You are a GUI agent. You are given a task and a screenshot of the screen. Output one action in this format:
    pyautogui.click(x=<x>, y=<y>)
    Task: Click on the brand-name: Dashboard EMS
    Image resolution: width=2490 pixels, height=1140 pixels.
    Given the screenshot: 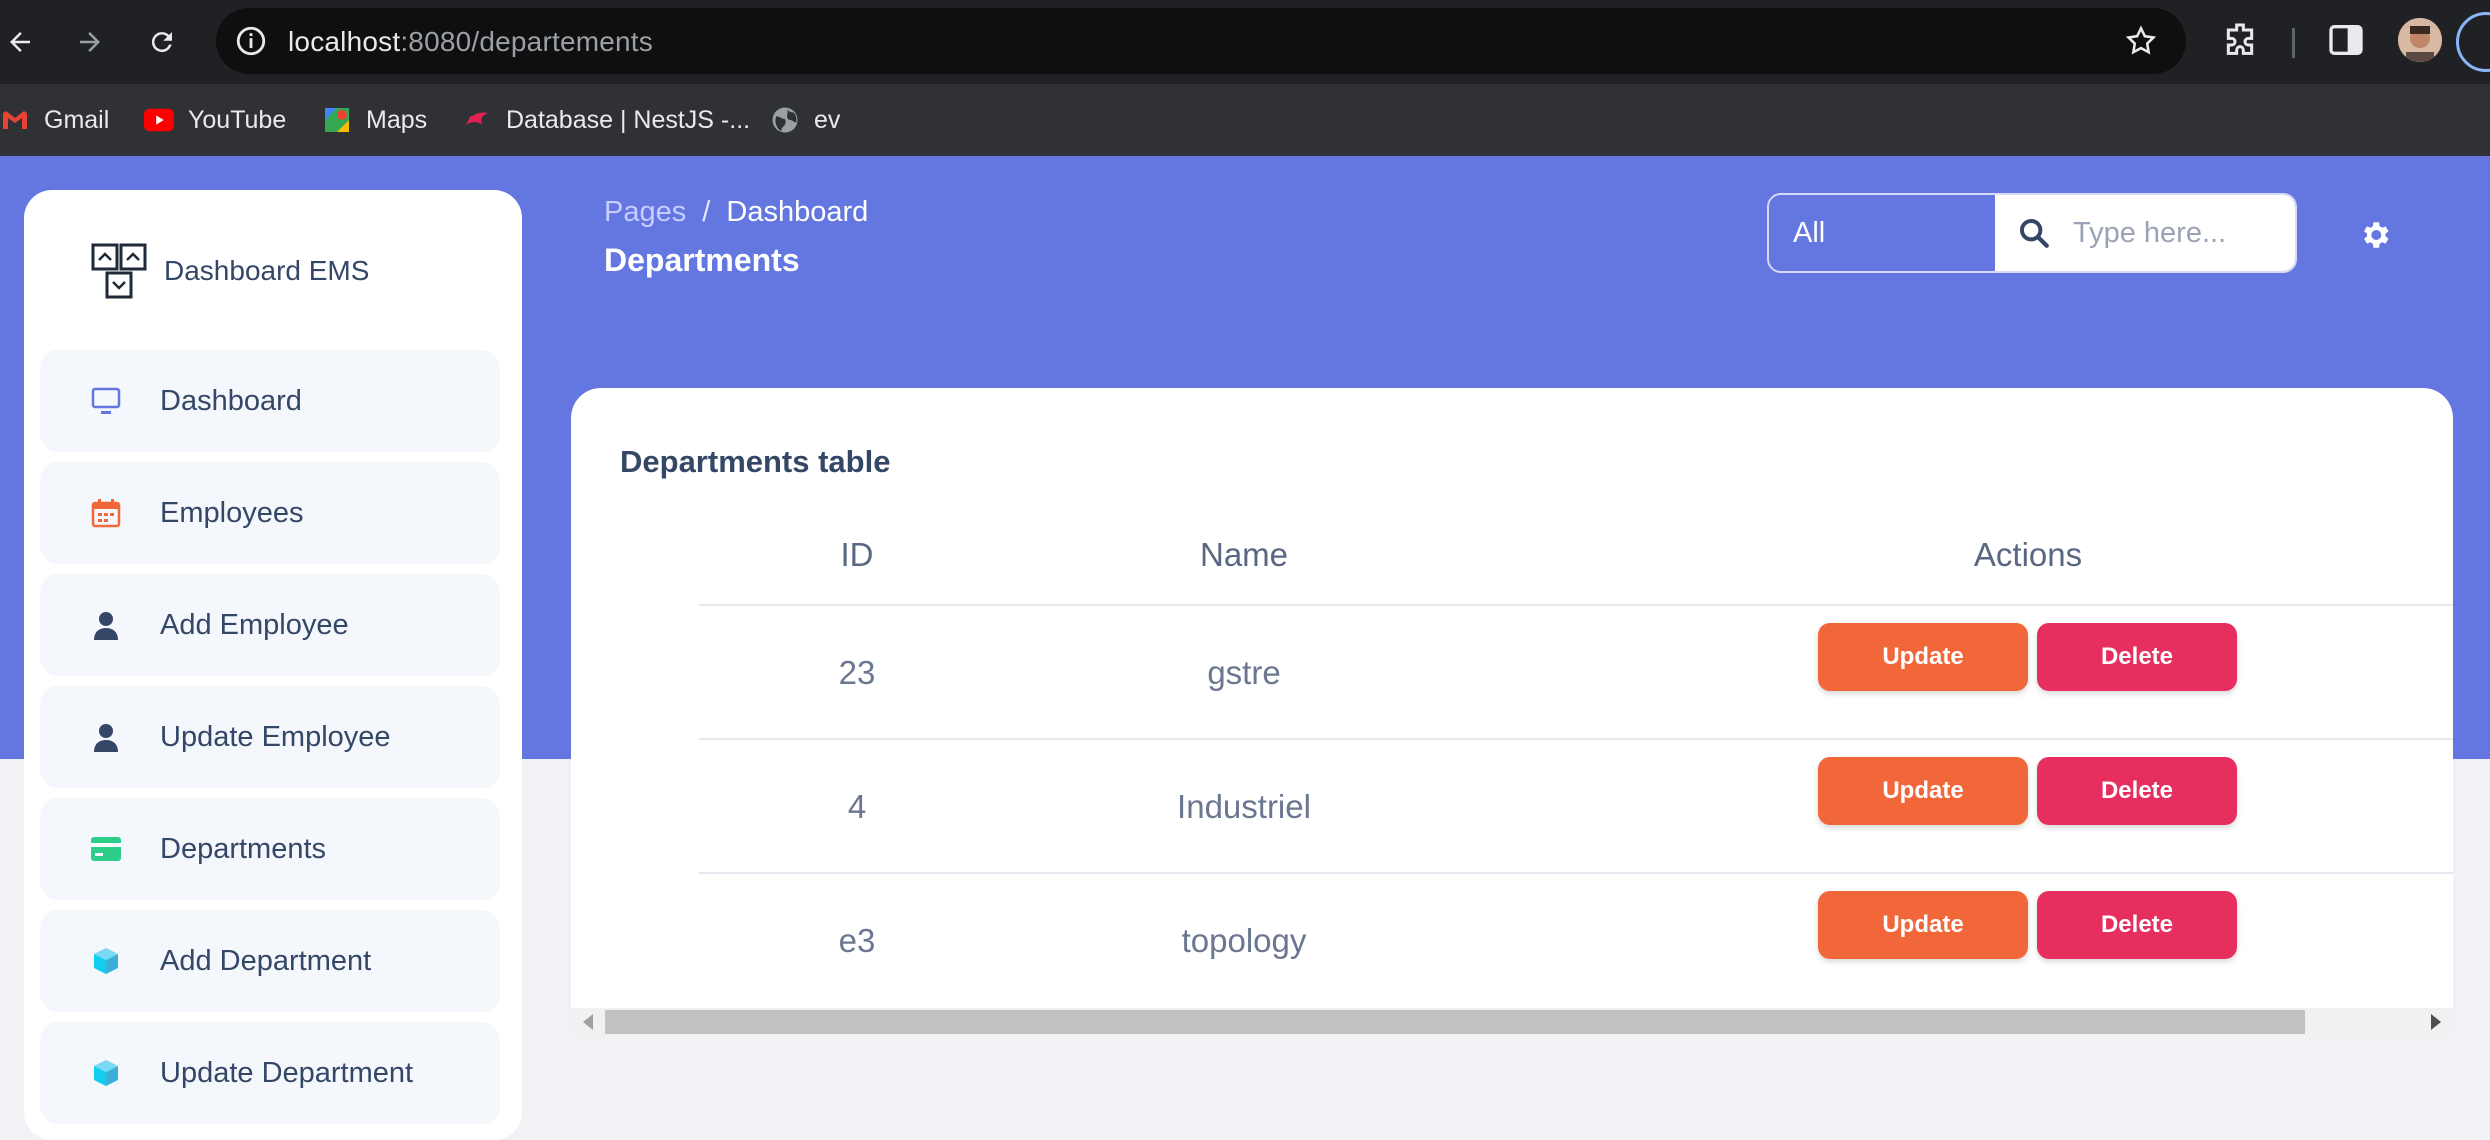 What is the action you would take?
    pyautogui.click(x=267, y=270)
    